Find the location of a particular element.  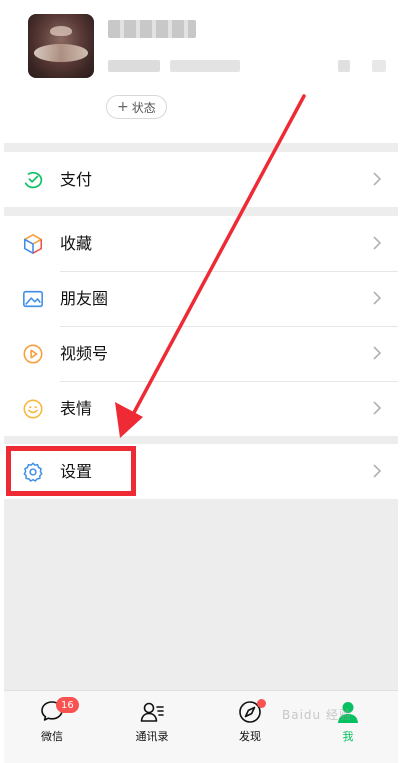

tab-chats: 16 微信 is located at coordinates (52, 720).